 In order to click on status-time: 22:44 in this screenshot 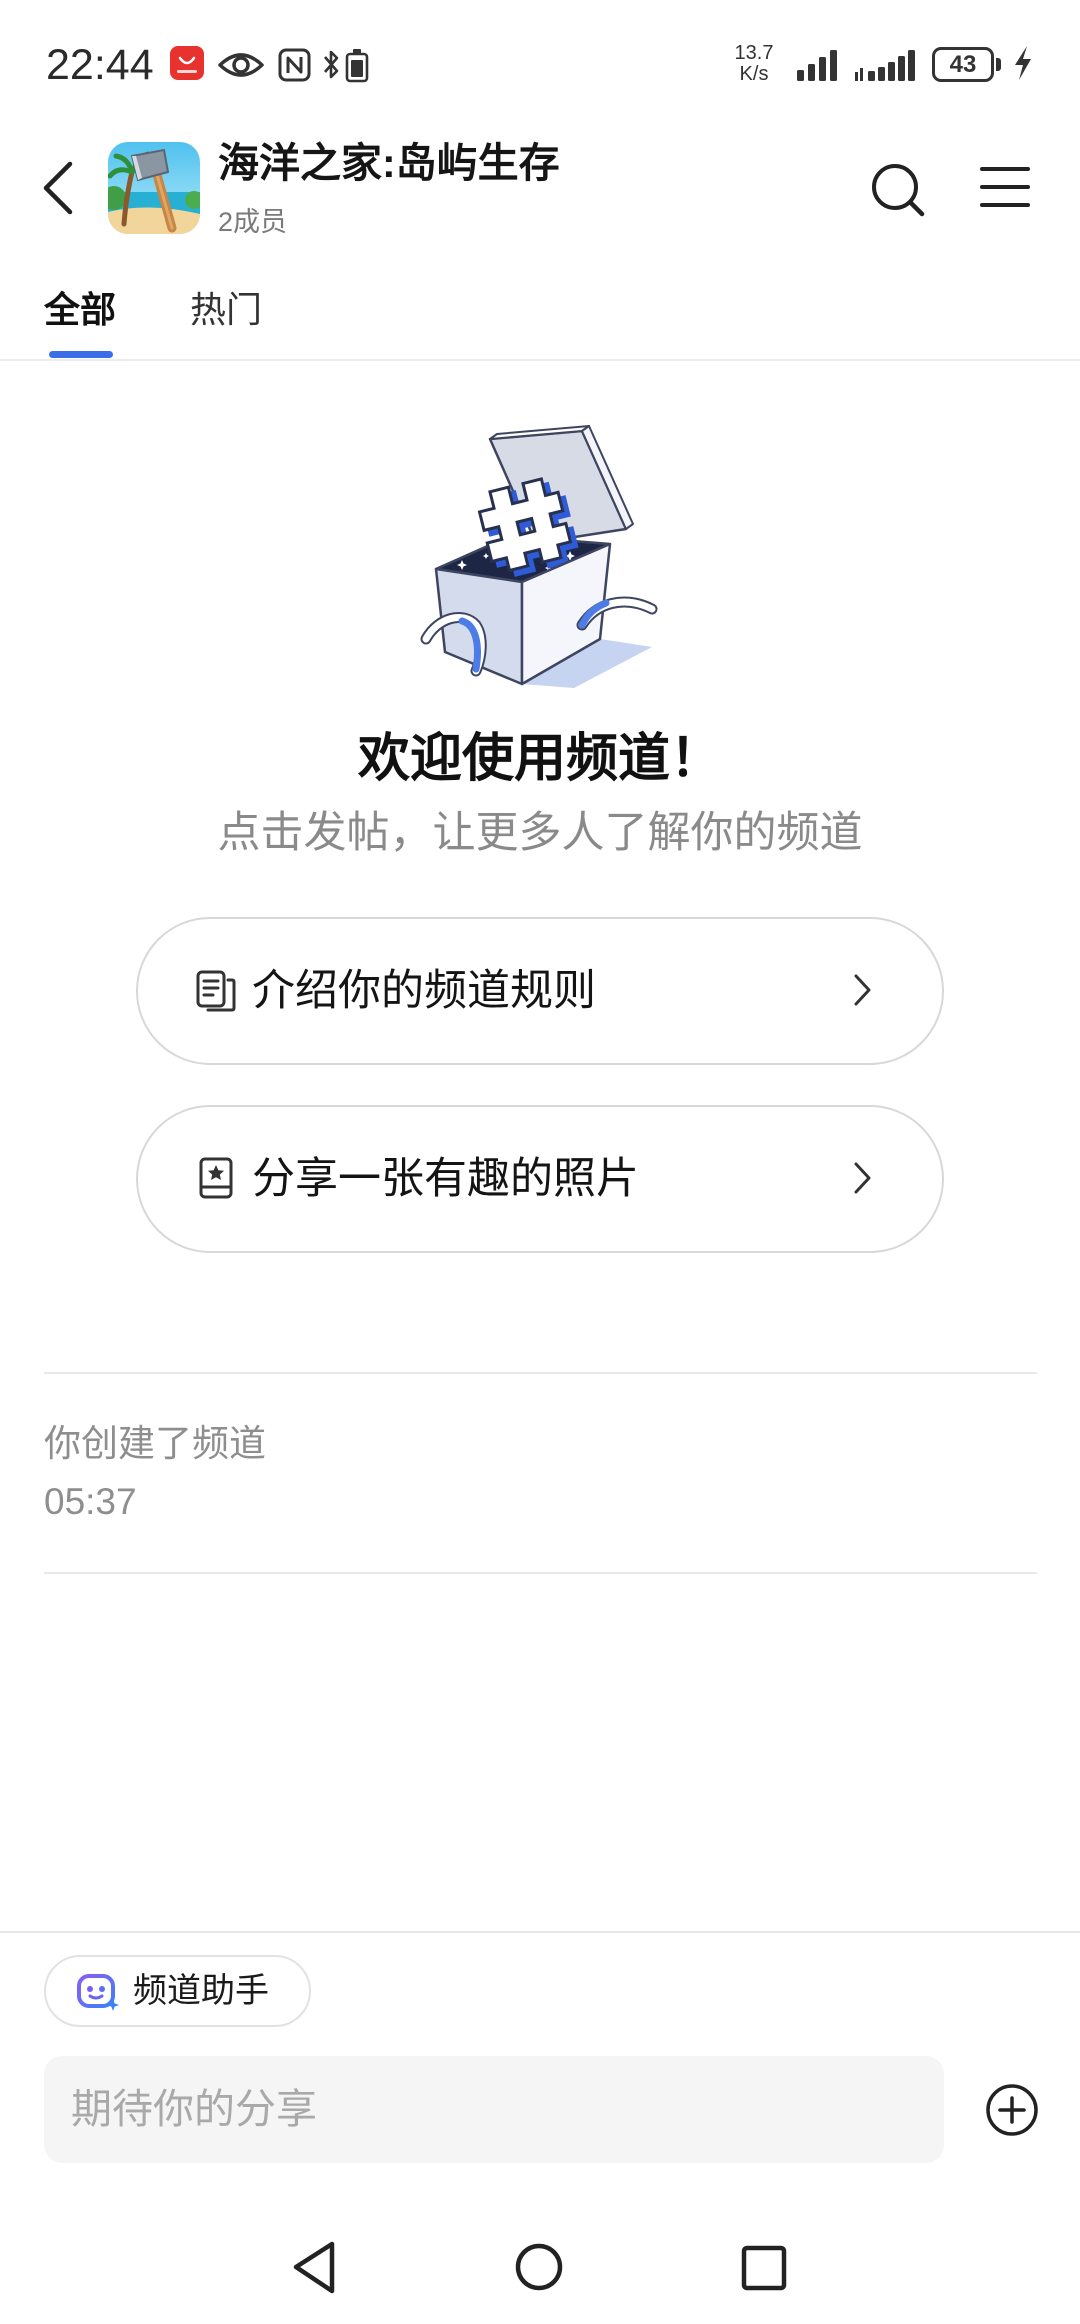, I will do `click(100, 65)`.